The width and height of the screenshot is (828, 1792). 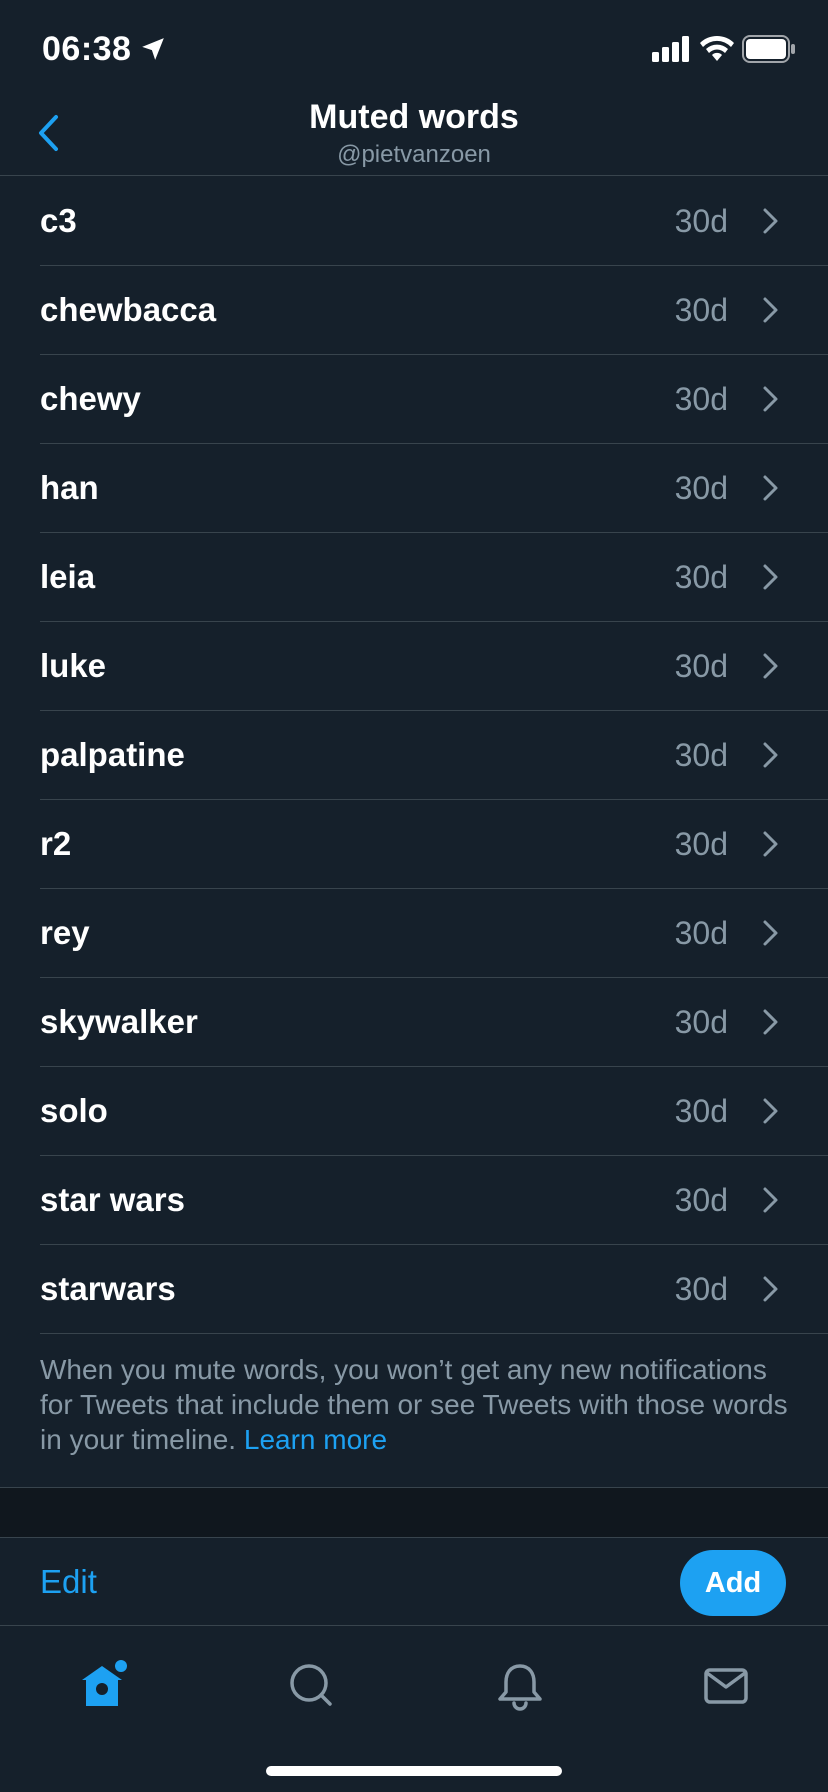 I want to click on location-arrow-icon, so click(x=153, y=49).